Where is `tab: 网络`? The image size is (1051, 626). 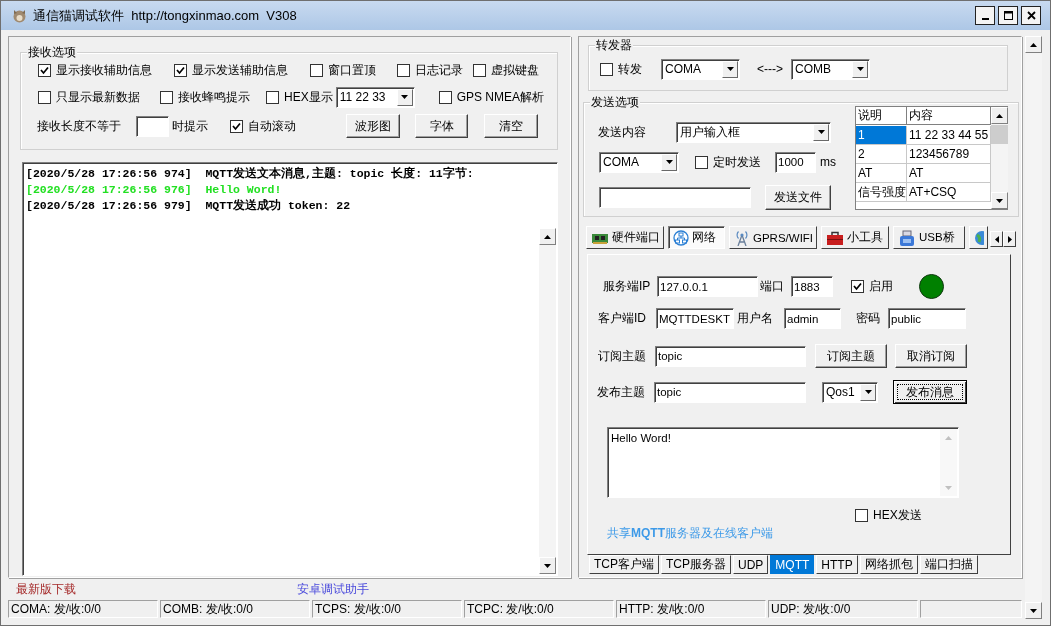 tab: 网络 is located at coordinates (696, 237).